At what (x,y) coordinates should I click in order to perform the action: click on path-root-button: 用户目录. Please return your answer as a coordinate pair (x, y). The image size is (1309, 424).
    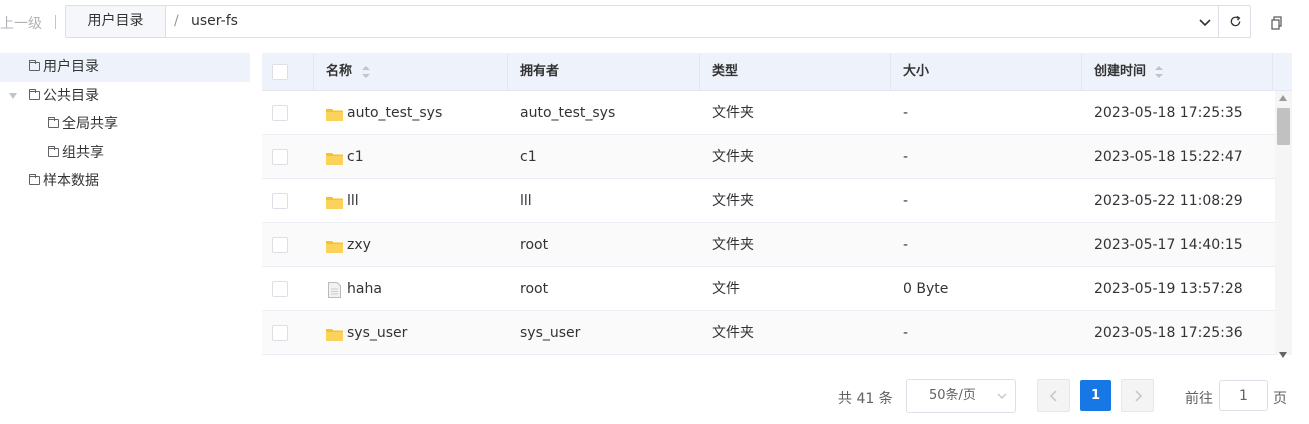
    Looking at the image, I should click on (116, 21).